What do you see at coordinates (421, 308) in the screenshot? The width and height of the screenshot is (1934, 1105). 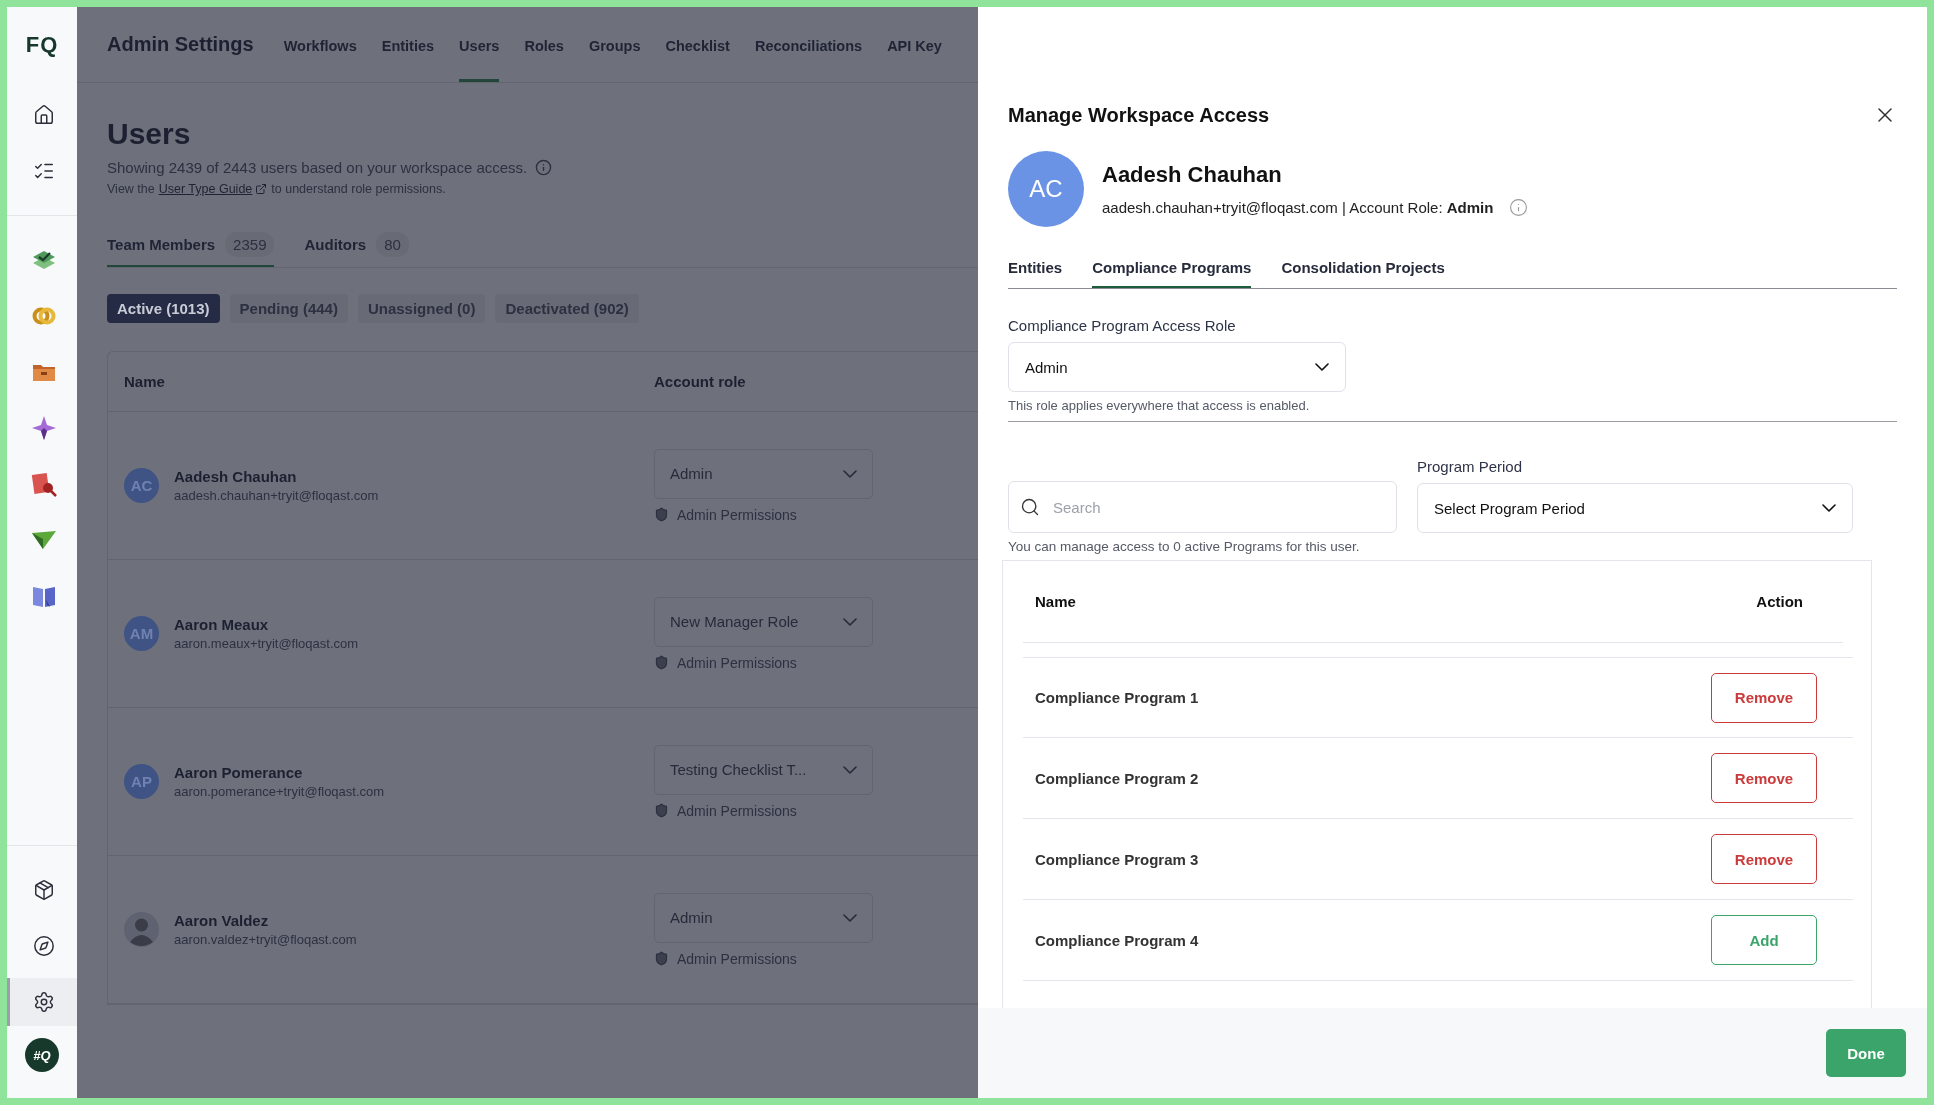 I see `status-filter: Unassigned (0)` at bounding box center [421, 308].